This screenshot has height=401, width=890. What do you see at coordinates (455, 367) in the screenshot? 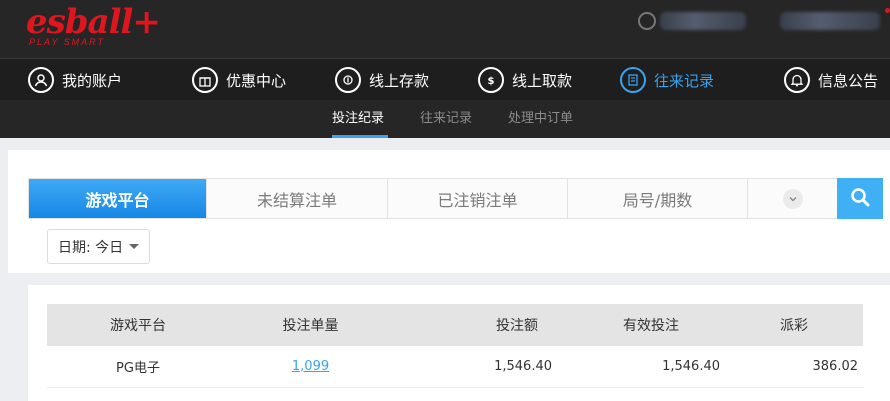
I see `table-row: PG电子 1,099 1,546.40 1,546.40 386.02` at bounding box center [455, 367].